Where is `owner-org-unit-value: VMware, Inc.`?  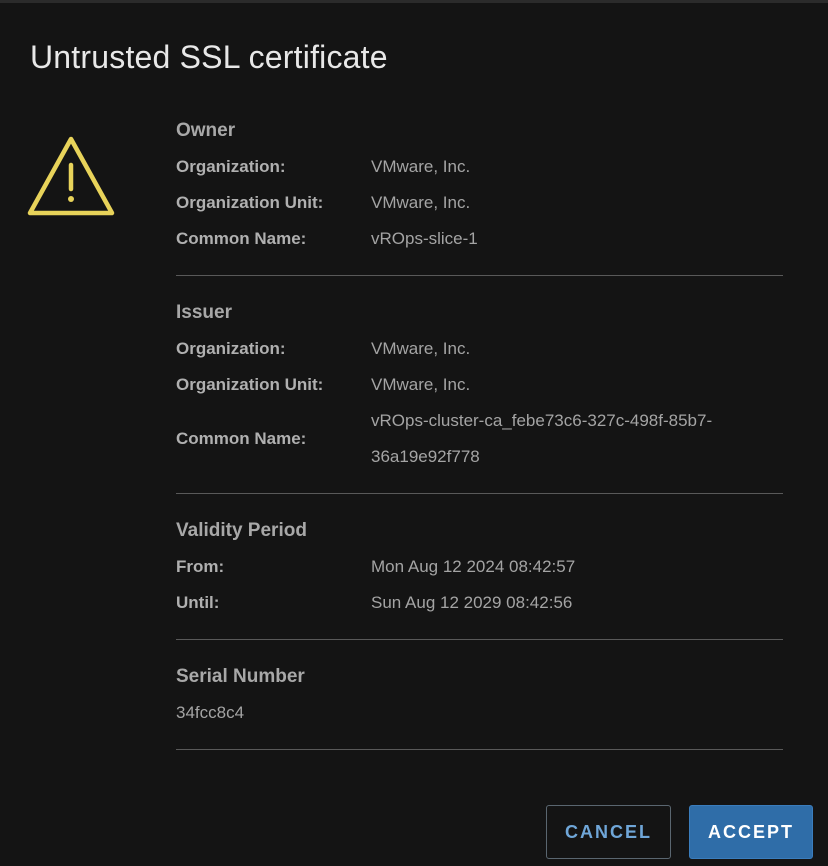 owner-org-unit-value: VMware, Inc. is located at coordinates (421, 202).